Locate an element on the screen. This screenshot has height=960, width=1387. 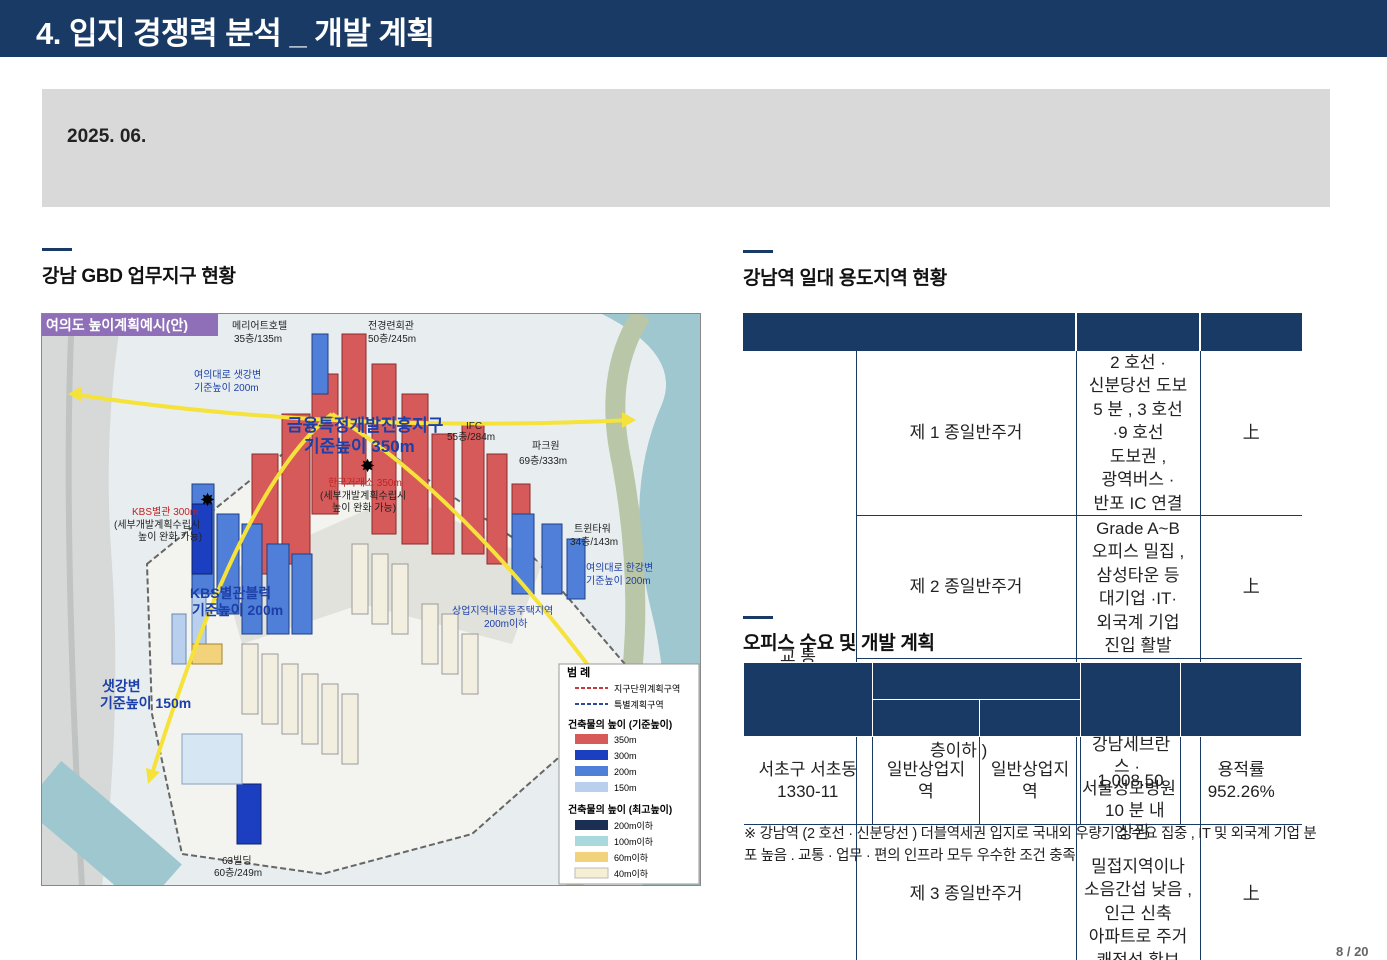
section-heading-zoning: 강남역 일대 용도지역 현황 is located at coordinates (845, 278).